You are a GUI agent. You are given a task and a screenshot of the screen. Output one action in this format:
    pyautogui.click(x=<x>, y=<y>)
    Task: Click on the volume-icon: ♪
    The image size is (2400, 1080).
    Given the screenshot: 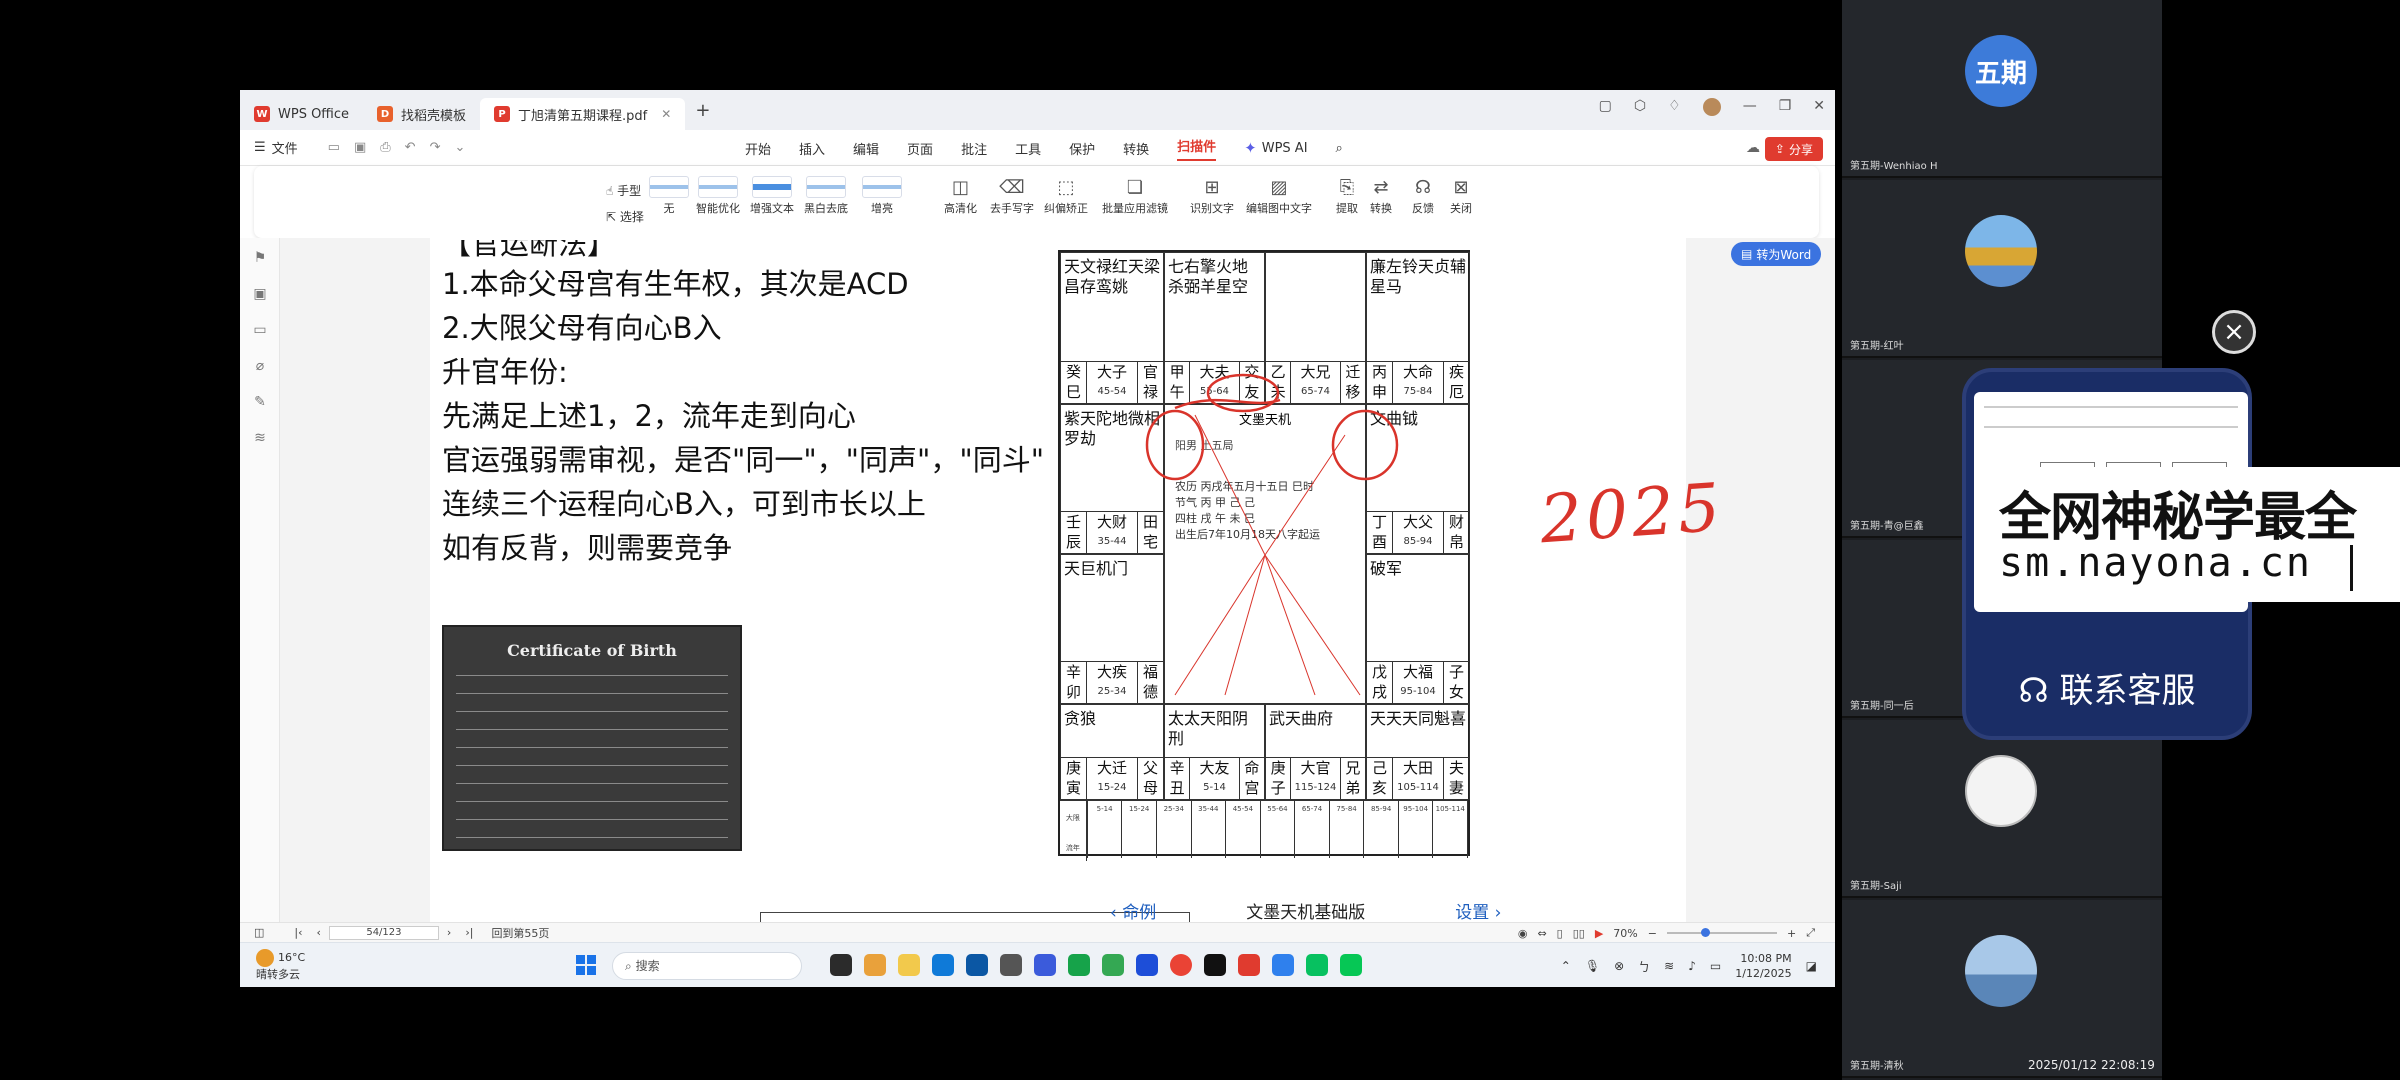 What is the action you would take?
    pyautogui.click(x=1692, y=966)
    